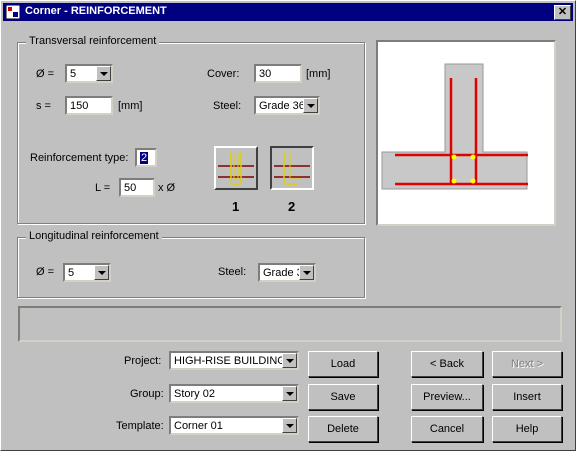  I want to click on app-icon, so click(13, 12).